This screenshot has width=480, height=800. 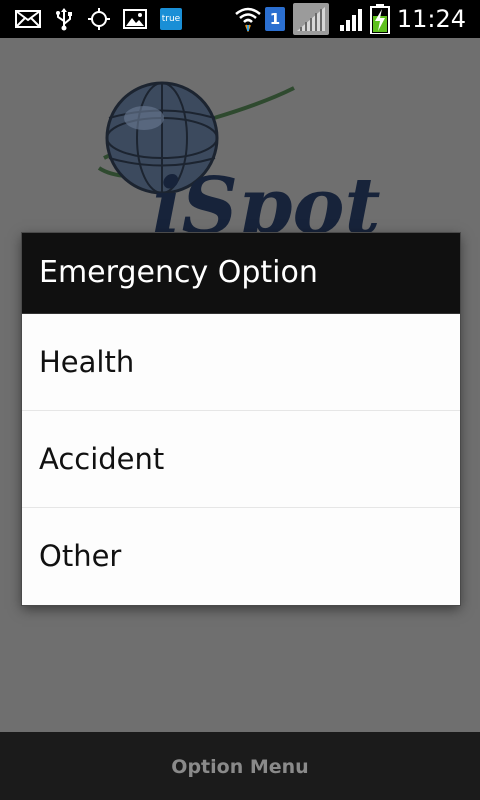 I want to click on signal-box-icon, so click(x=311, y=19).